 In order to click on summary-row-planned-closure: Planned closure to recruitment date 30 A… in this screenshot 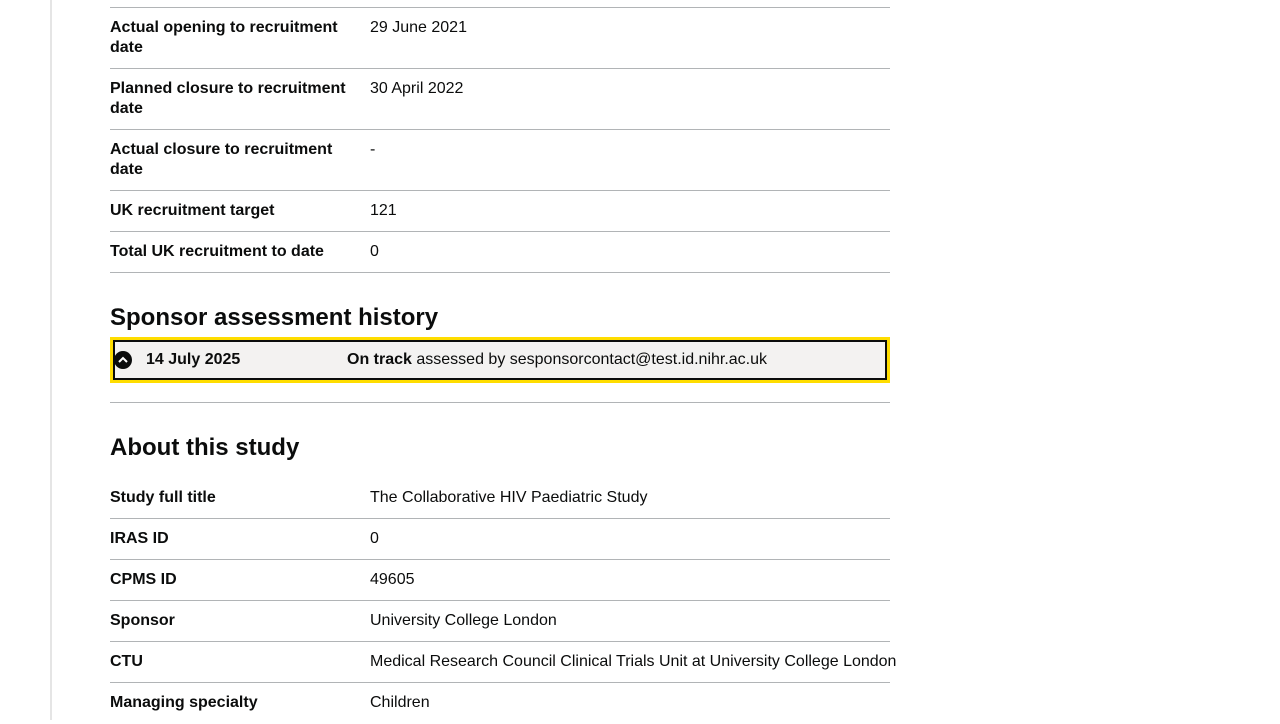, I will do `click(500, 99)`.